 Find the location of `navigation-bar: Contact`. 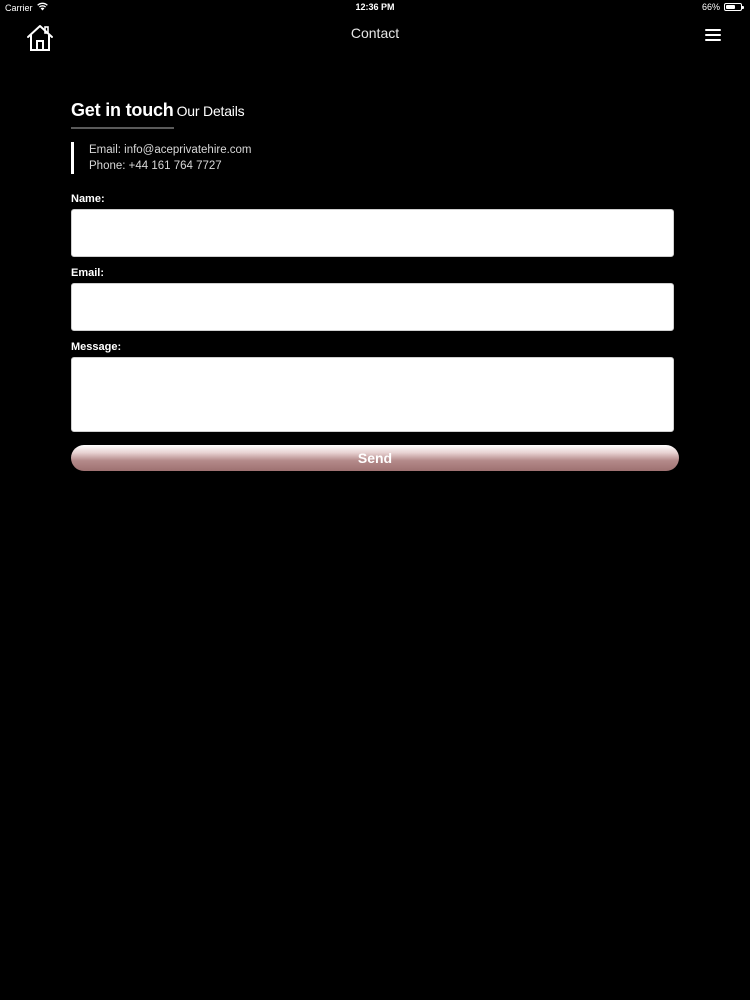

navigation-bar: Contact is located at coordinates (375, 36).